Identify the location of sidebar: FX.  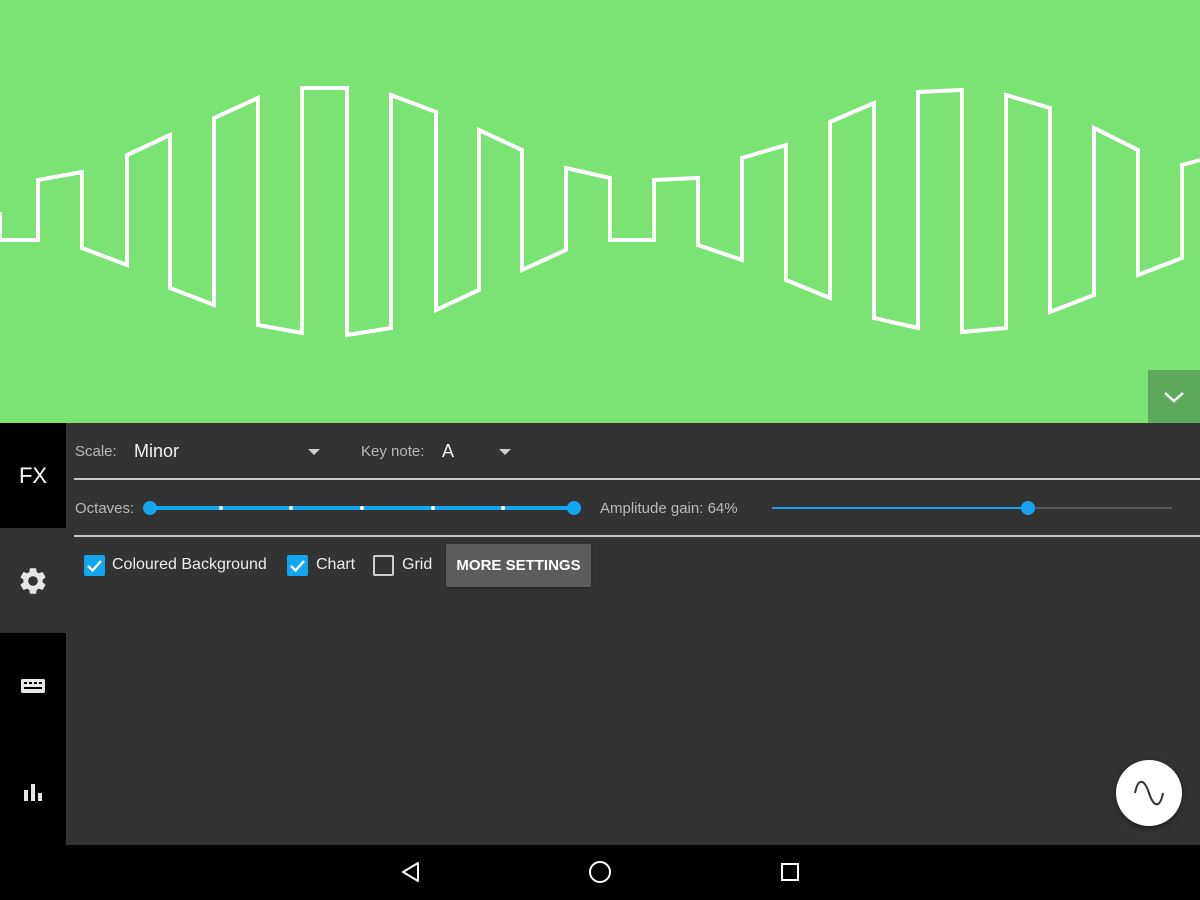
(33, 634).